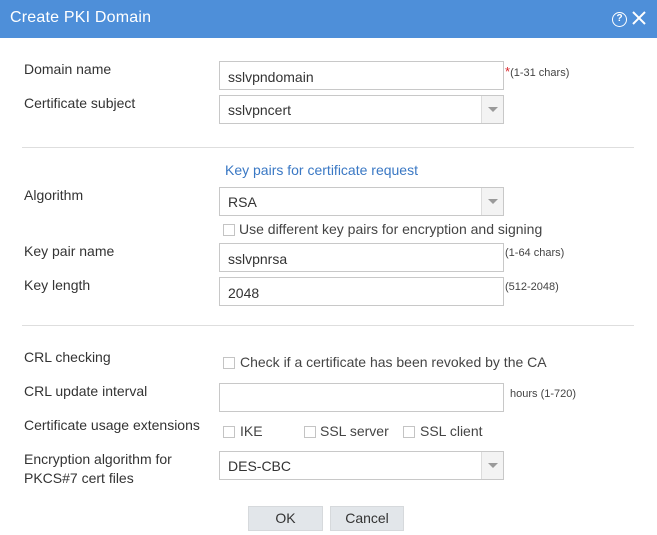 Image resolution: width=657 pixels, height=535 pixels. Describe the element at coordinates (229, 363) in the screenshot. I see `crl-checking-checkbox` at that location.